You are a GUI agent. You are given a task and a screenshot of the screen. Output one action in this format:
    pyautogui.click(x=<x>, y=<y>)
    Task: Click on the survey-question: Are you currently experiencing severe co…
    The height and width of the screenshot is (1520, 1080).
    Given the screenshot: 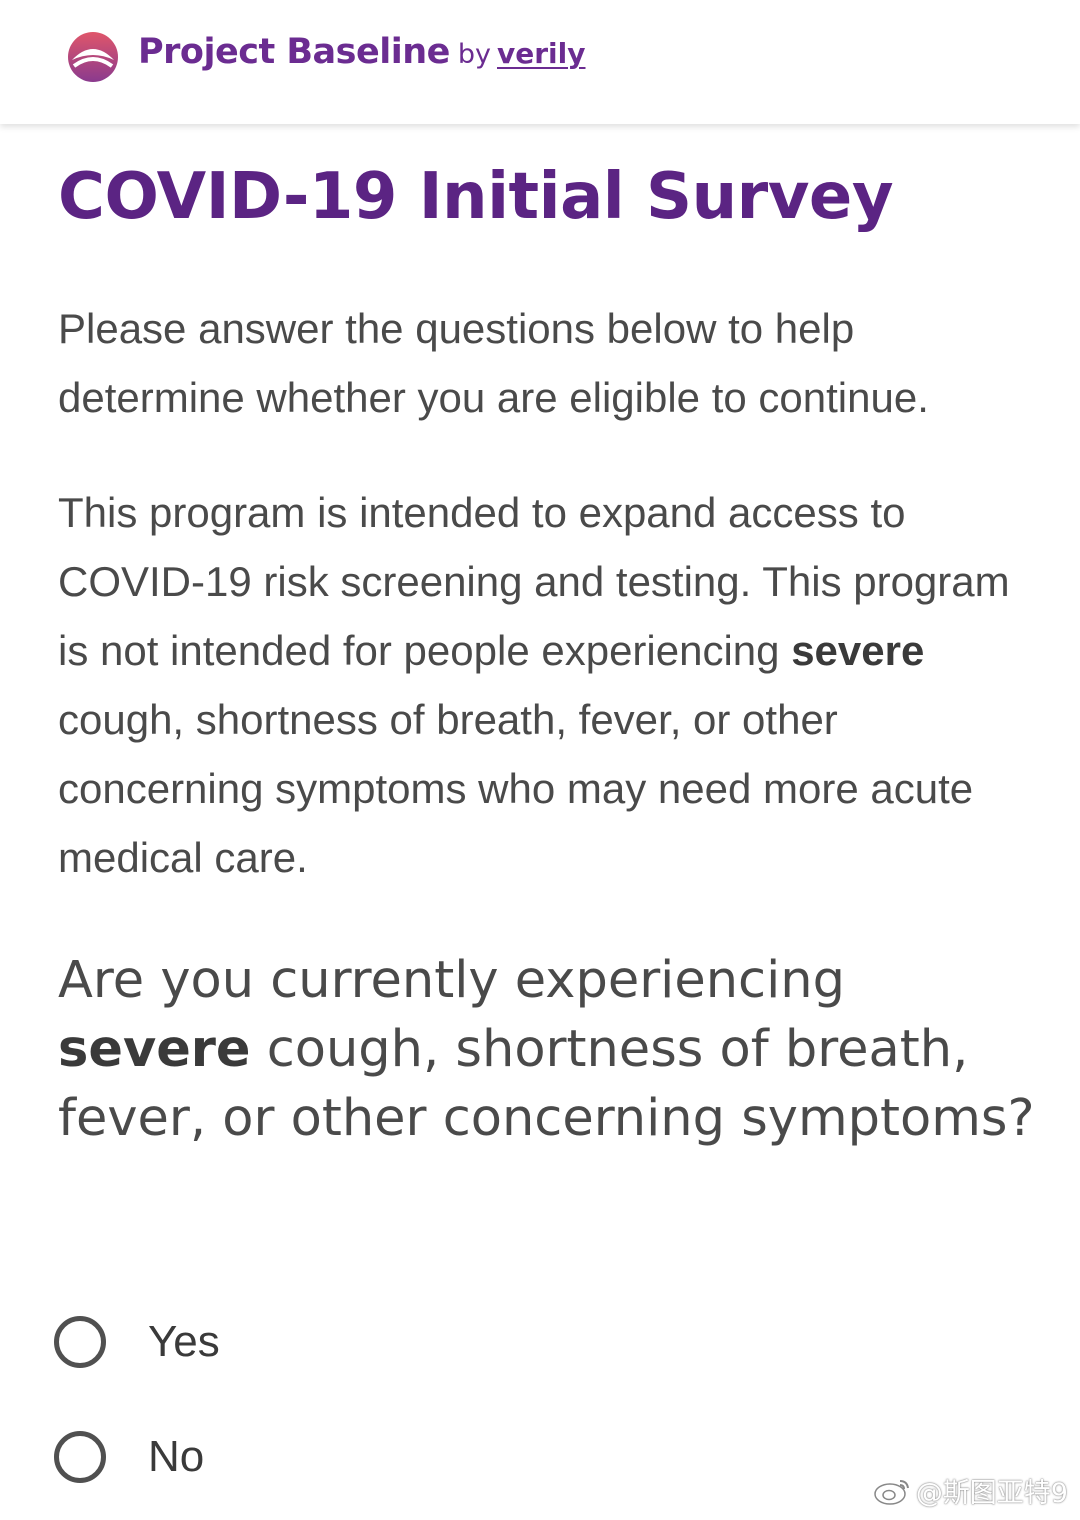 What is the action you would take?
    pyautogui.click(x=553, y=1049)
    